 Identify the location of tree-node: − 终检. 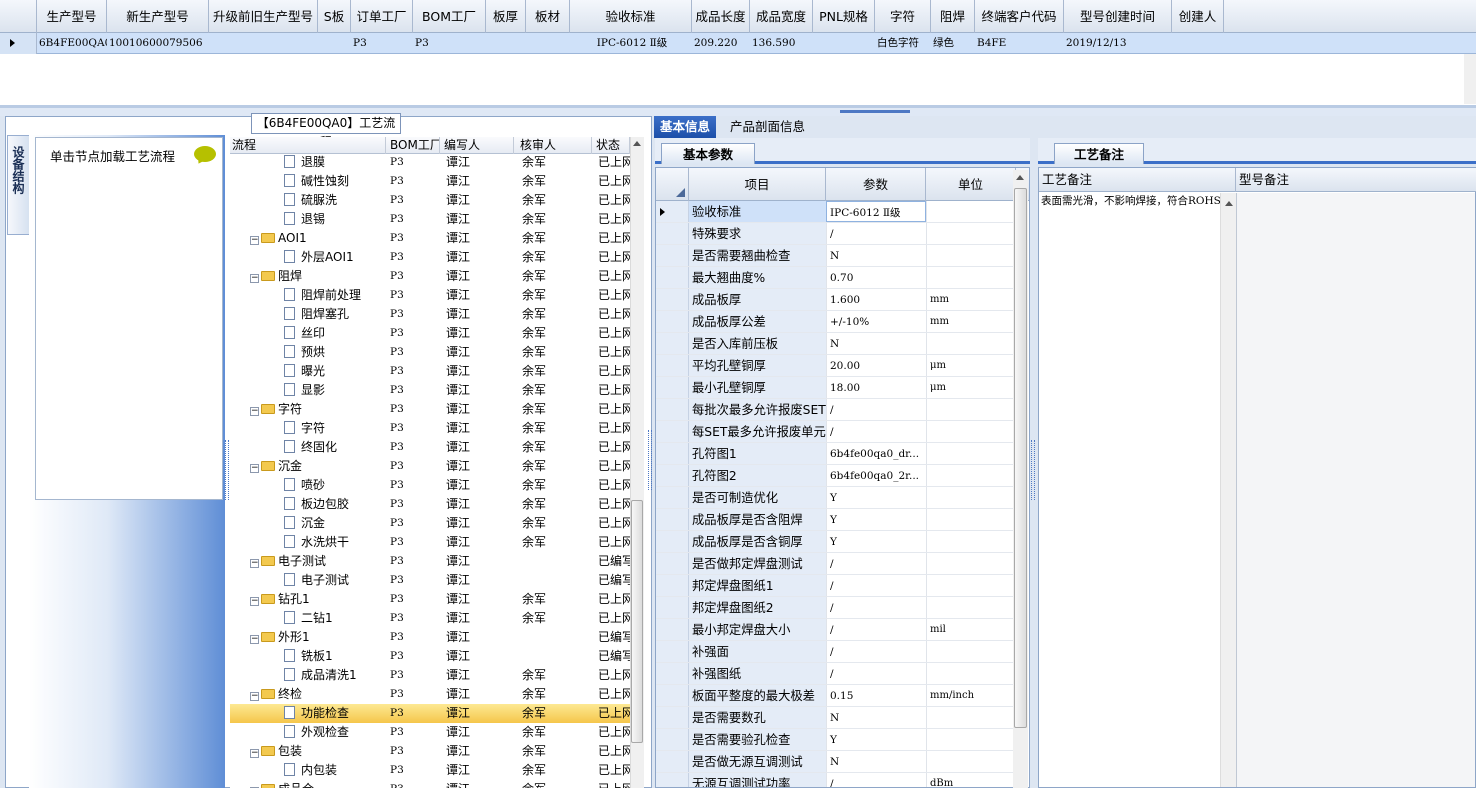
(308, 694).